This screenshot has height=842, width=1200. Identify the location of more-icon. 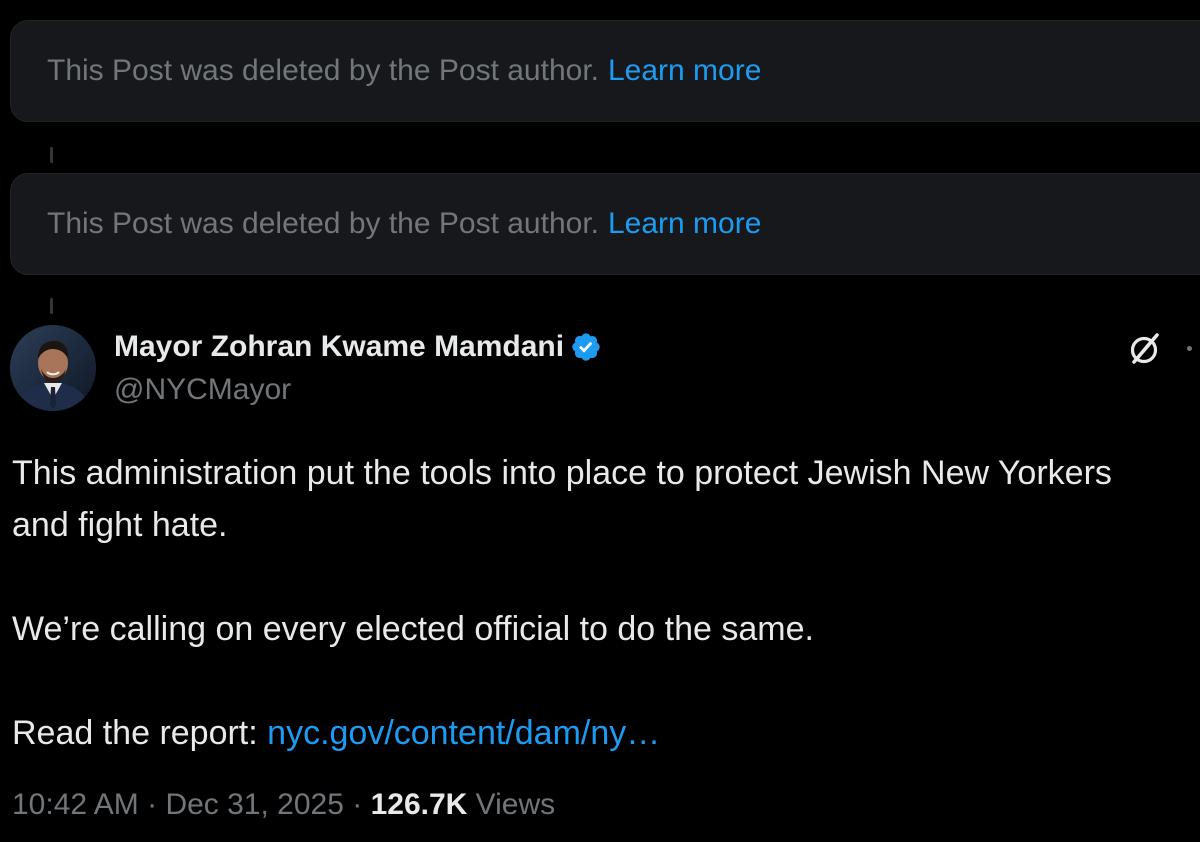
(1189, 348).